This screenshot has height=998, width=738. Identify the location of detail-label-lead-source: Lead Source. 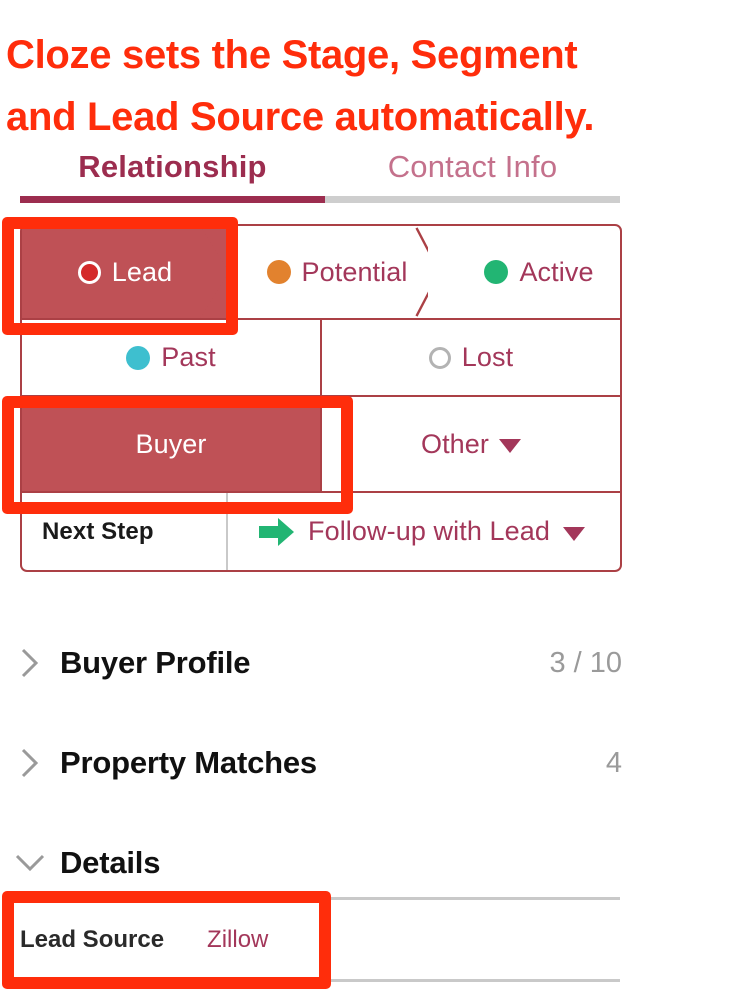
(92, 939).